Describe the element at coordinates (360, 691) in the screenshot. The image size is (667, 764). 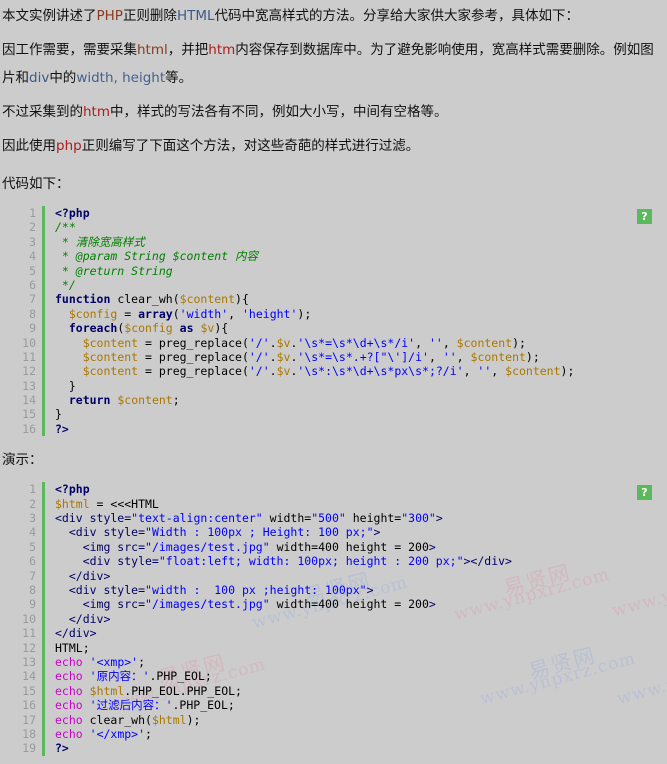
I see `code-line: echo $html.PHP_EOL.PHP_EOL;` at that location.